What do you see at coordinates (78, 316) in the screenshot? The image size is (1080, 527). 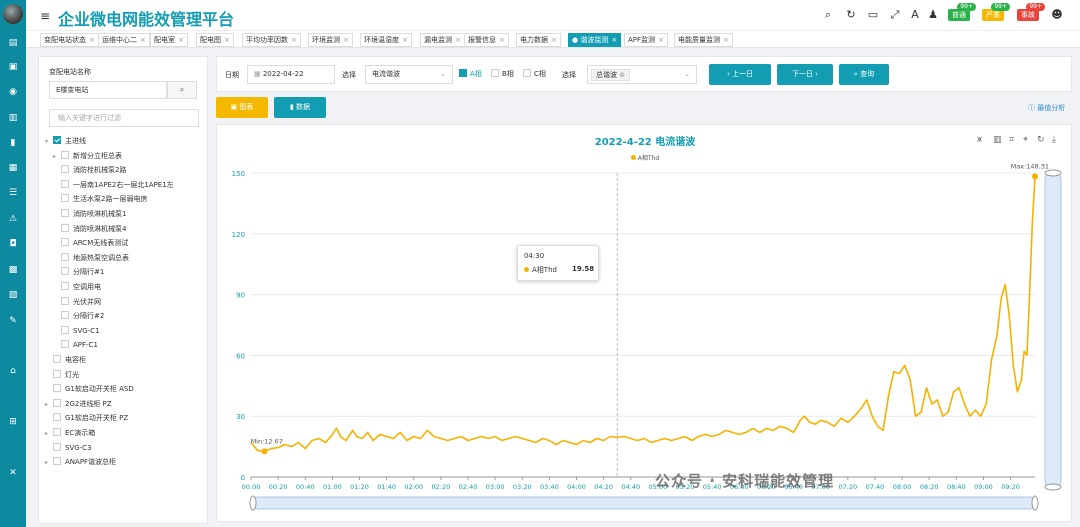 I see `tree-node: 分隔行#2` at bounding box center [78, 316].